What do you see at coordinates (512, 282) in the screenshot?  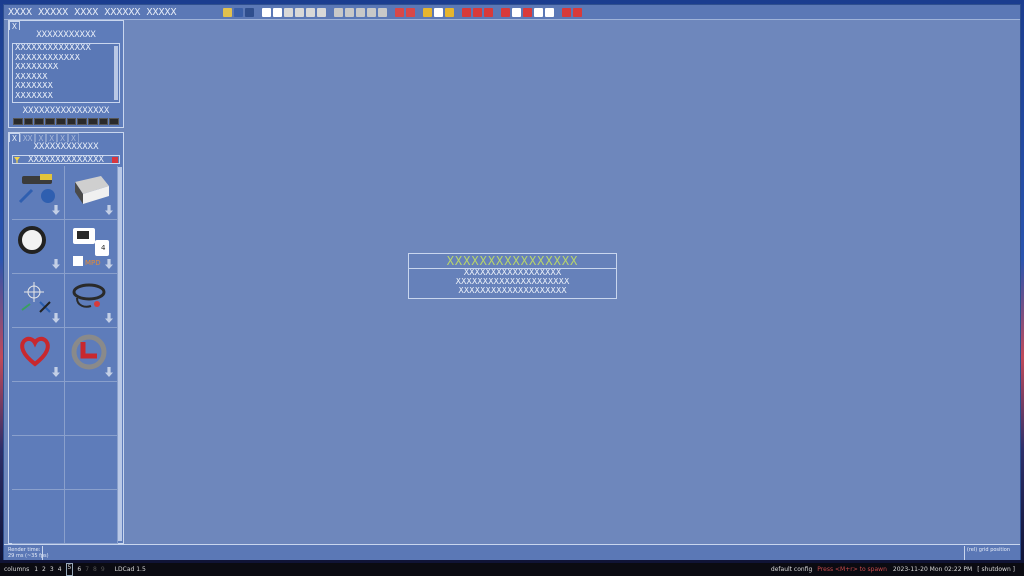 I see `dialog-line: XXXXXXXXXXXXXXXXXXXXX` at bounding box center [512, 282].